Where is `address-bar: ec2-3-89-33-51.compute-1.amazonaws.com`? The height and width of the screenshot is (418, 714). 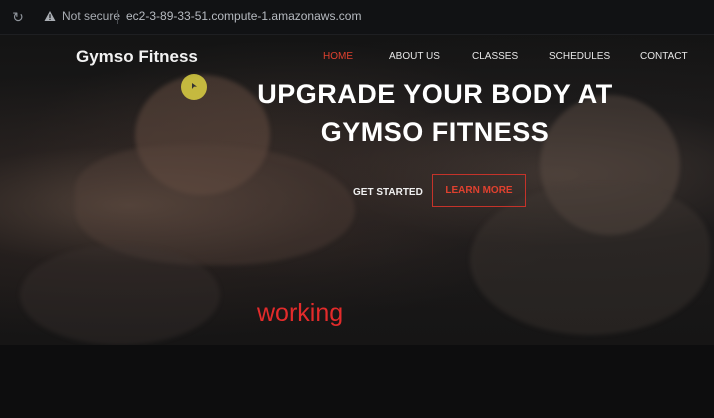 address-bar: ec2-3-89-33-51.compute-1.amazonaws.com is located at coordinates (243, 16).